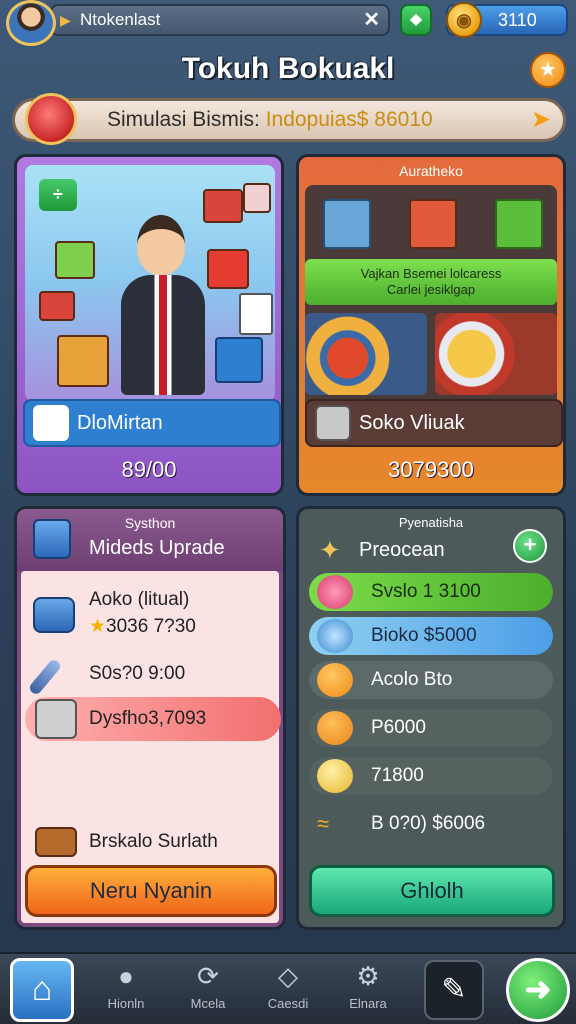 This screenshot has width=576, height=1024. What do you see at coordinates (56, 842) in the screenshot?
I see `wood-log-icon` at bounding box center [56, 842].